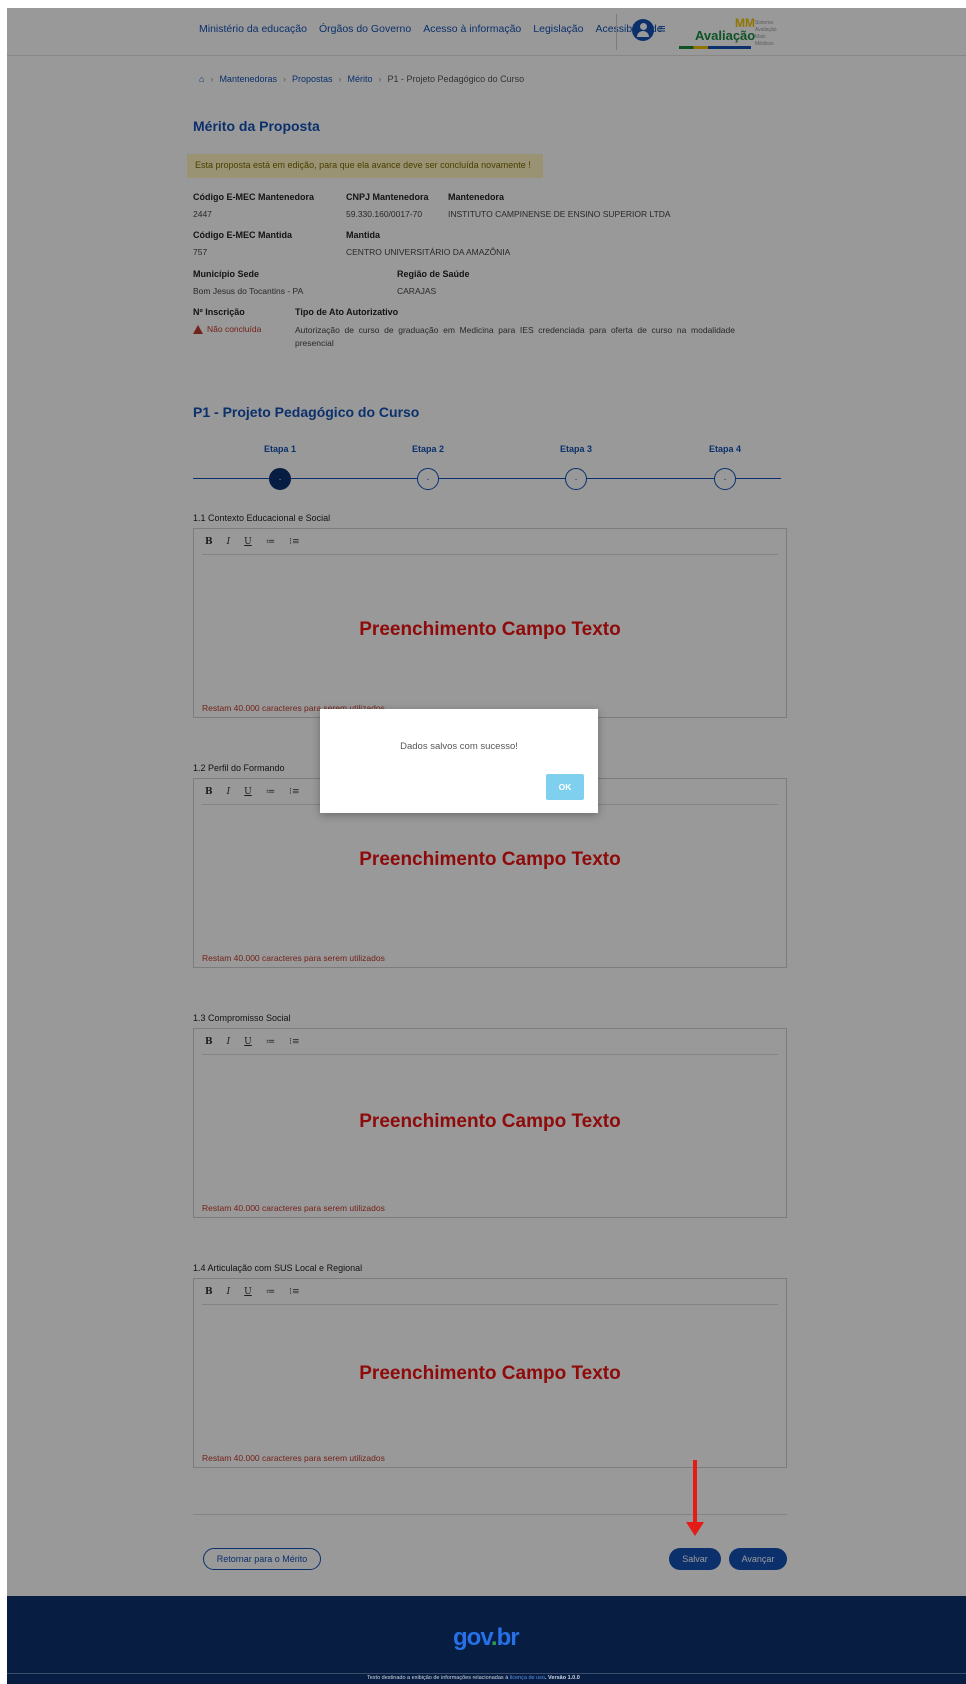 Image resolution: width=966 pixels, height=1684 pixels. Describe the element at coordinates (695, 1492) in the screenshot. I see `annotation-arrow-icon` at that location.